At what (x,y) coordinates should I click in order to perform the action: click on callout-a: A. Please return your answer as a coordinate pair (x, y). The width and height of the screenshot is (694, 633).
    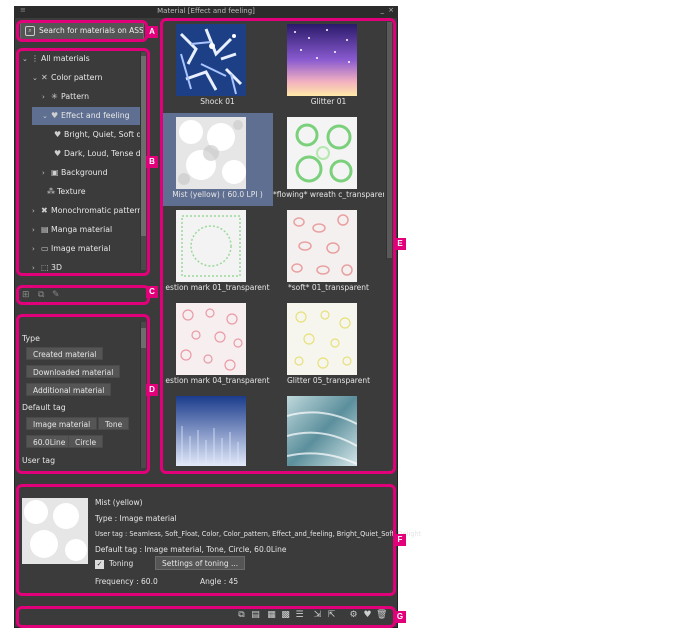
    Looking at the image, I should click on (152, 32).